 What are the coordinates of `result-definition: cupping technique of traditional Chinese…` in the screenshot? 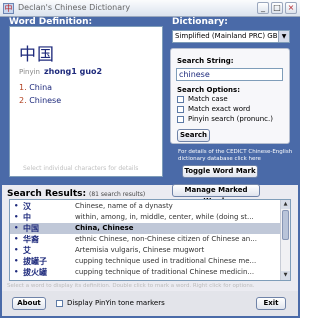 It's located at (165, 272).